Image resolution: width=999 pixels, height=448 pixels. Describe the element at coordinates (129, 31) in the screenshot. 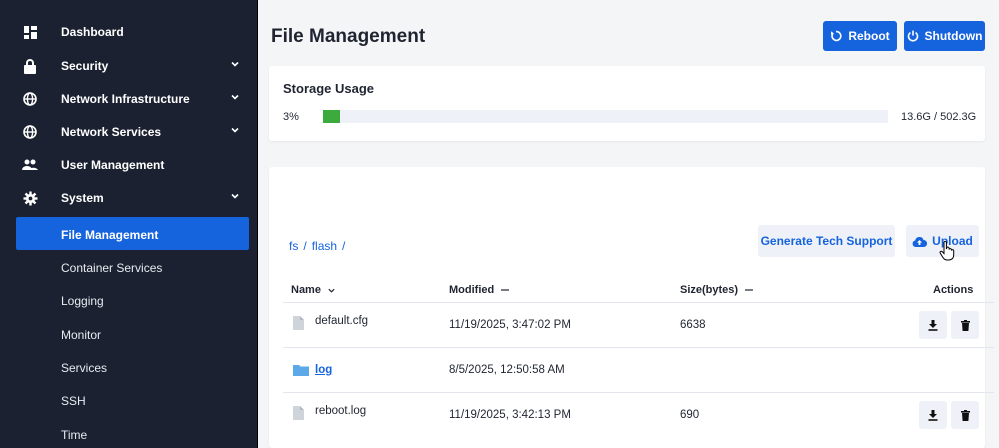

I see `sidebar-item-dashboard: Dashboard` at that location.